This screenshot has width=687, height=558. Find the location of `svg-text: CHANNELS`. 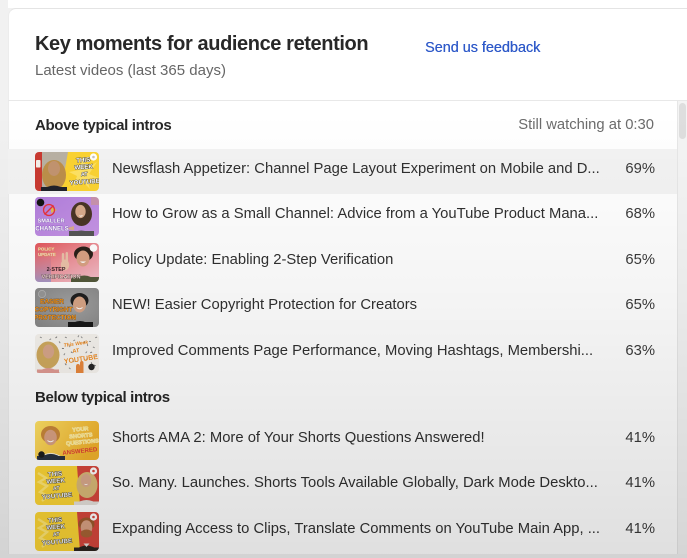

svg-text: CHANNELS is located at coordinates (51, 230).